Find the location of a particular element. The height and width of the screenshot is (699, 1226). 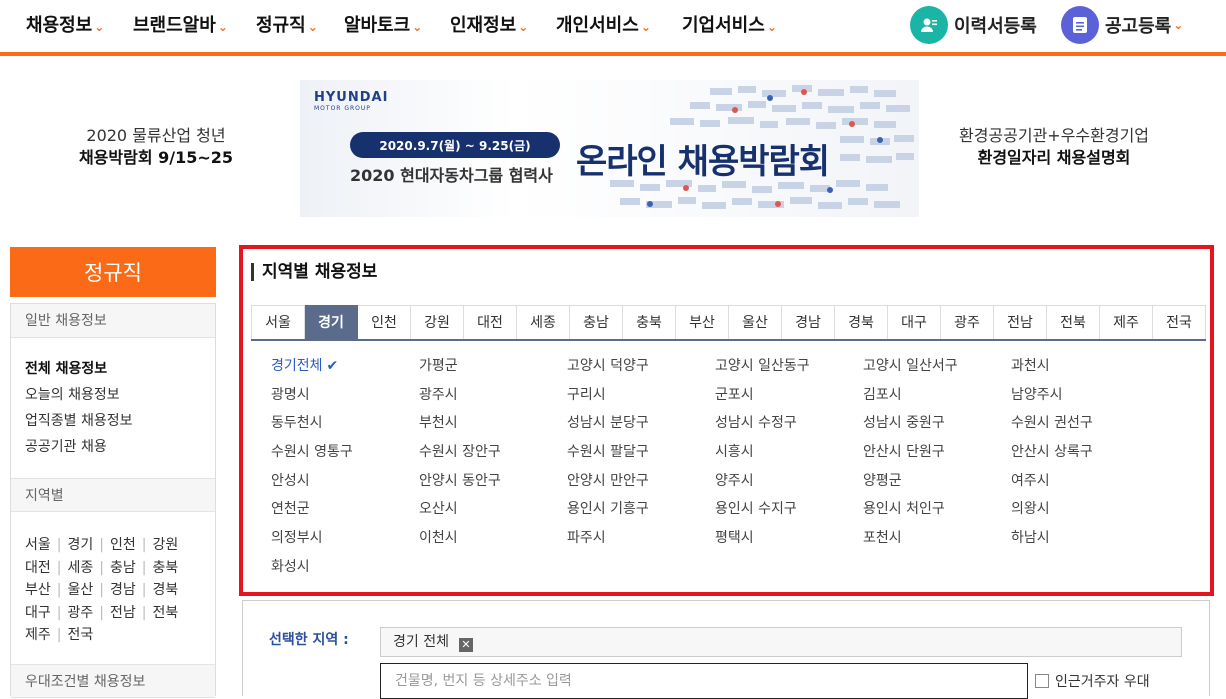

tab-region-6: 충남 is located at coordinates (596, 322).